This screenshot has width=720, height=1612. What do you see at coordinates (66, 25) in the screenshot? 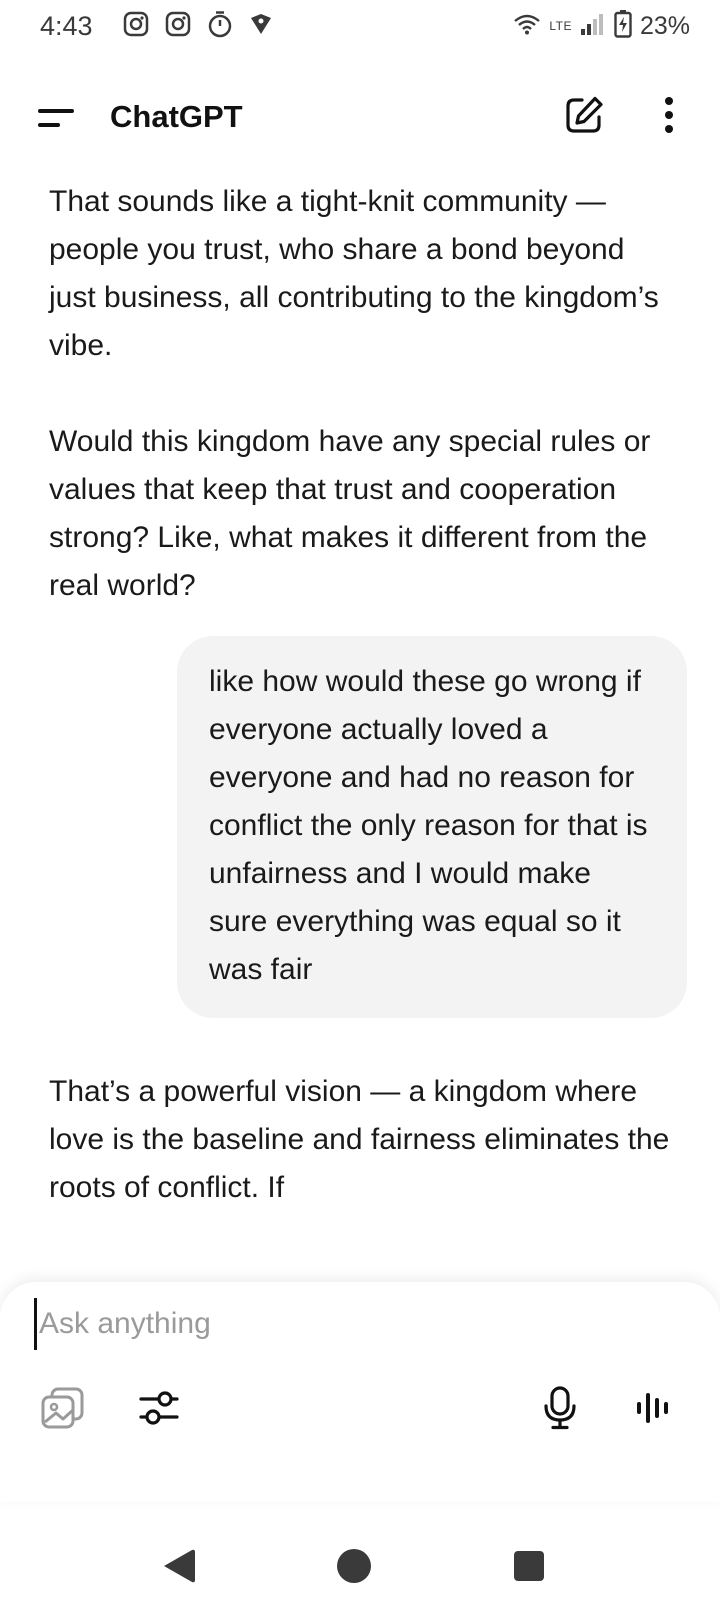
I see `status-time: 4:43` at bounding box center [66, 25].